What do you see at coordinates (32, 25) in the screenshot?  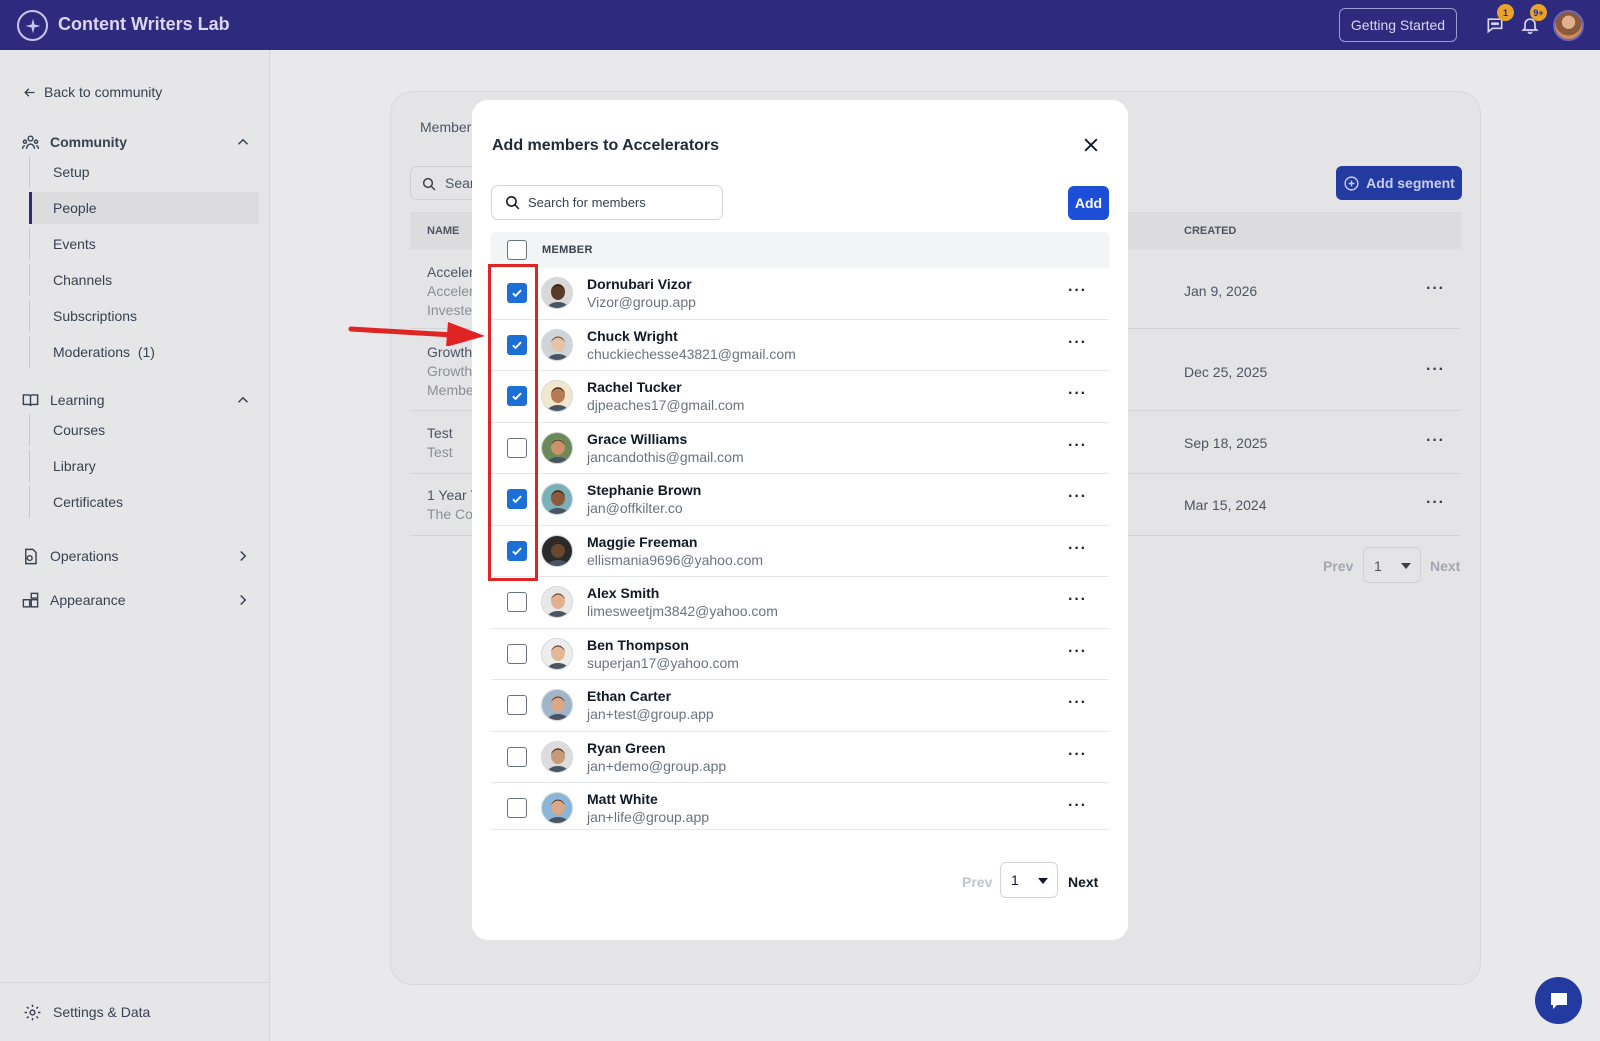 I see `app-logo-icon` at bounding box center [32, 25].